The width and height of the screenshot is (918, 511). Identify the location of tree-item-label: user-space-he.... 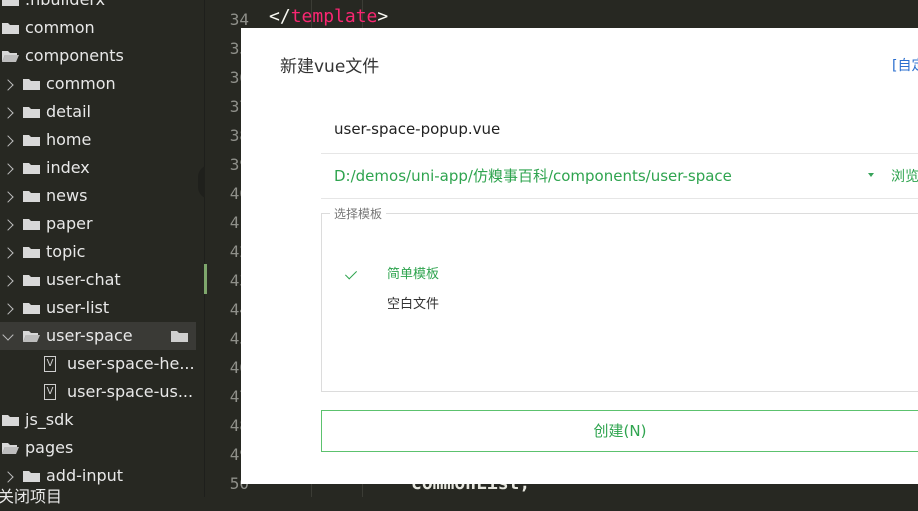
(131, 363).